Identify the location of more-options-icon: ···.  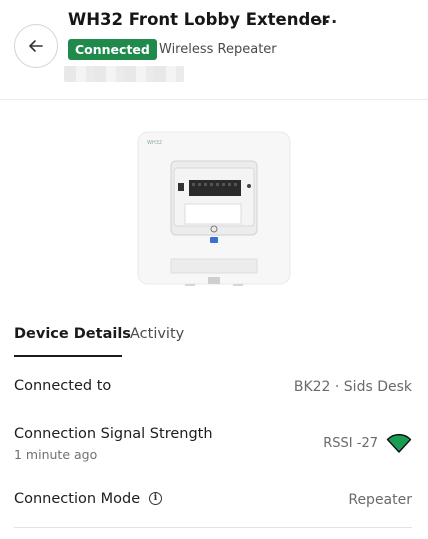
(327, 21).